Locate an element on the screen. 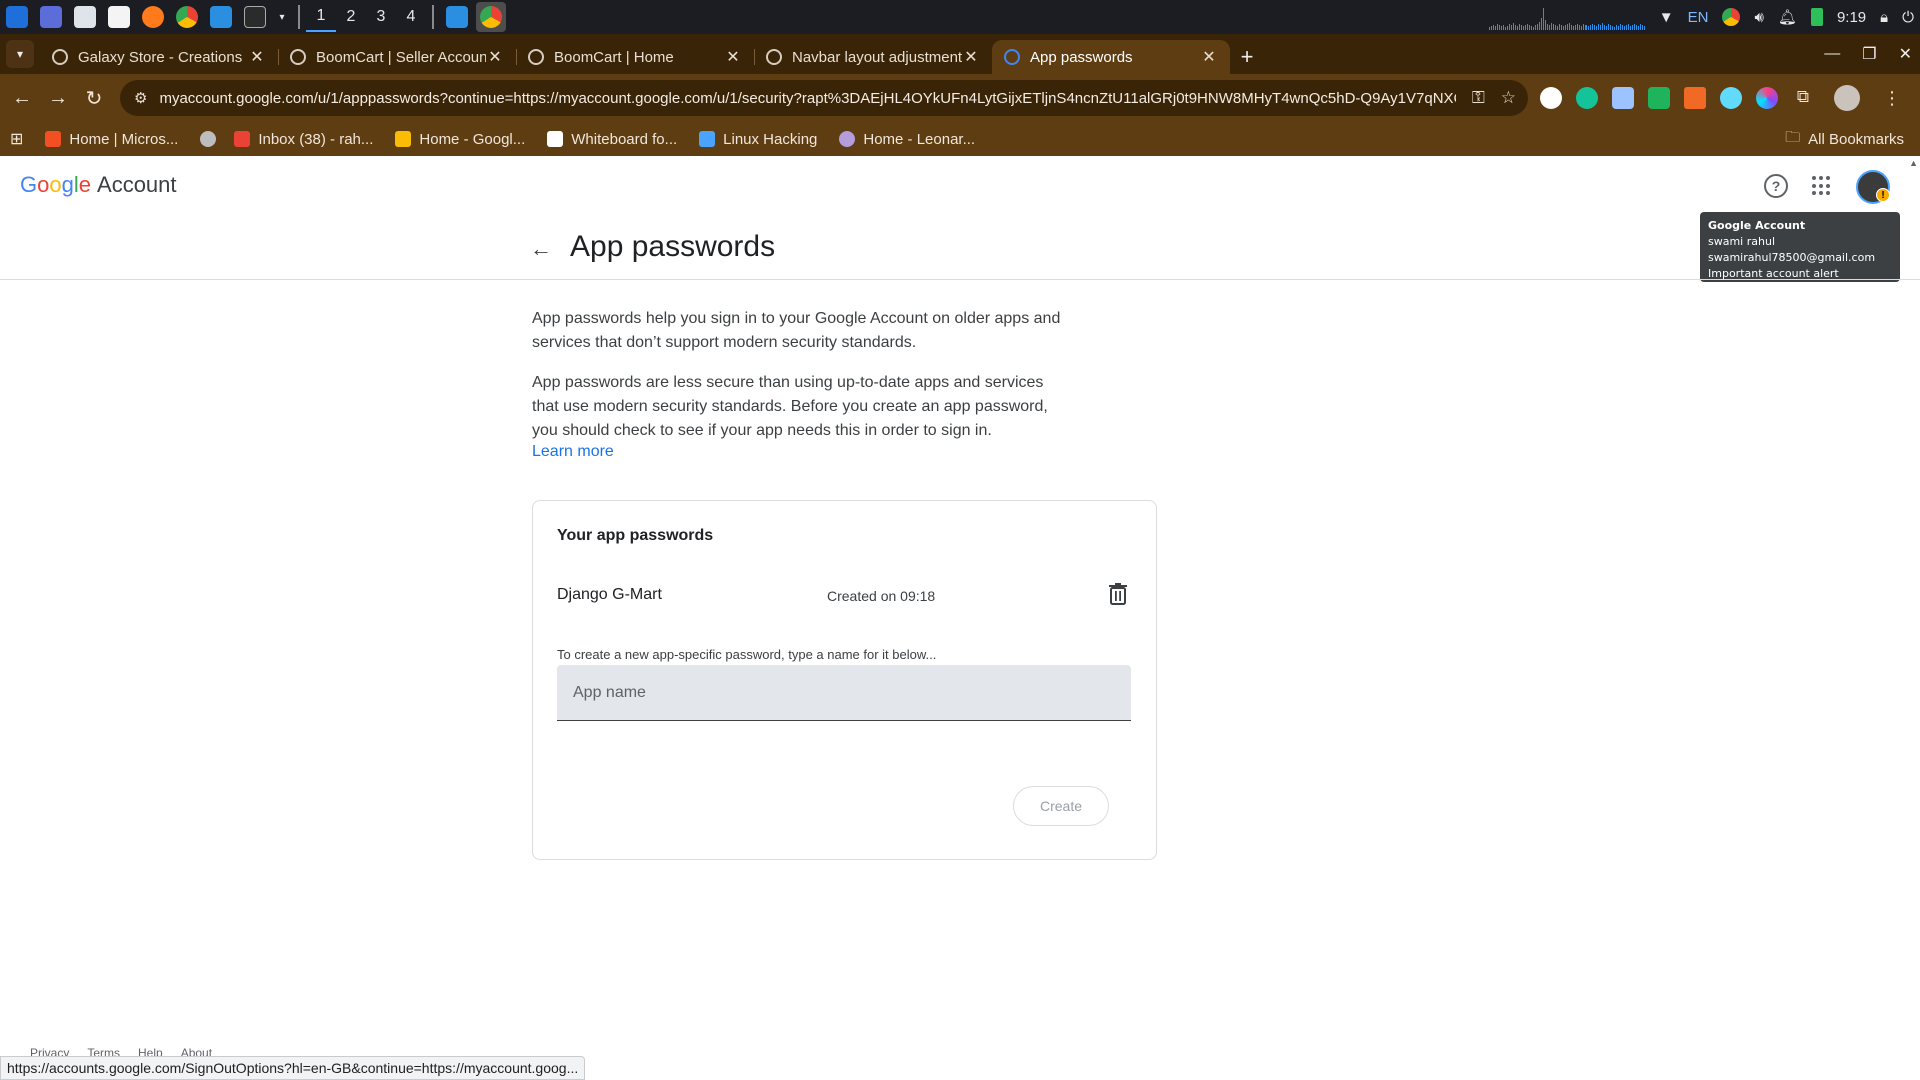  terminal-icon is located at coordinates (255, 17).